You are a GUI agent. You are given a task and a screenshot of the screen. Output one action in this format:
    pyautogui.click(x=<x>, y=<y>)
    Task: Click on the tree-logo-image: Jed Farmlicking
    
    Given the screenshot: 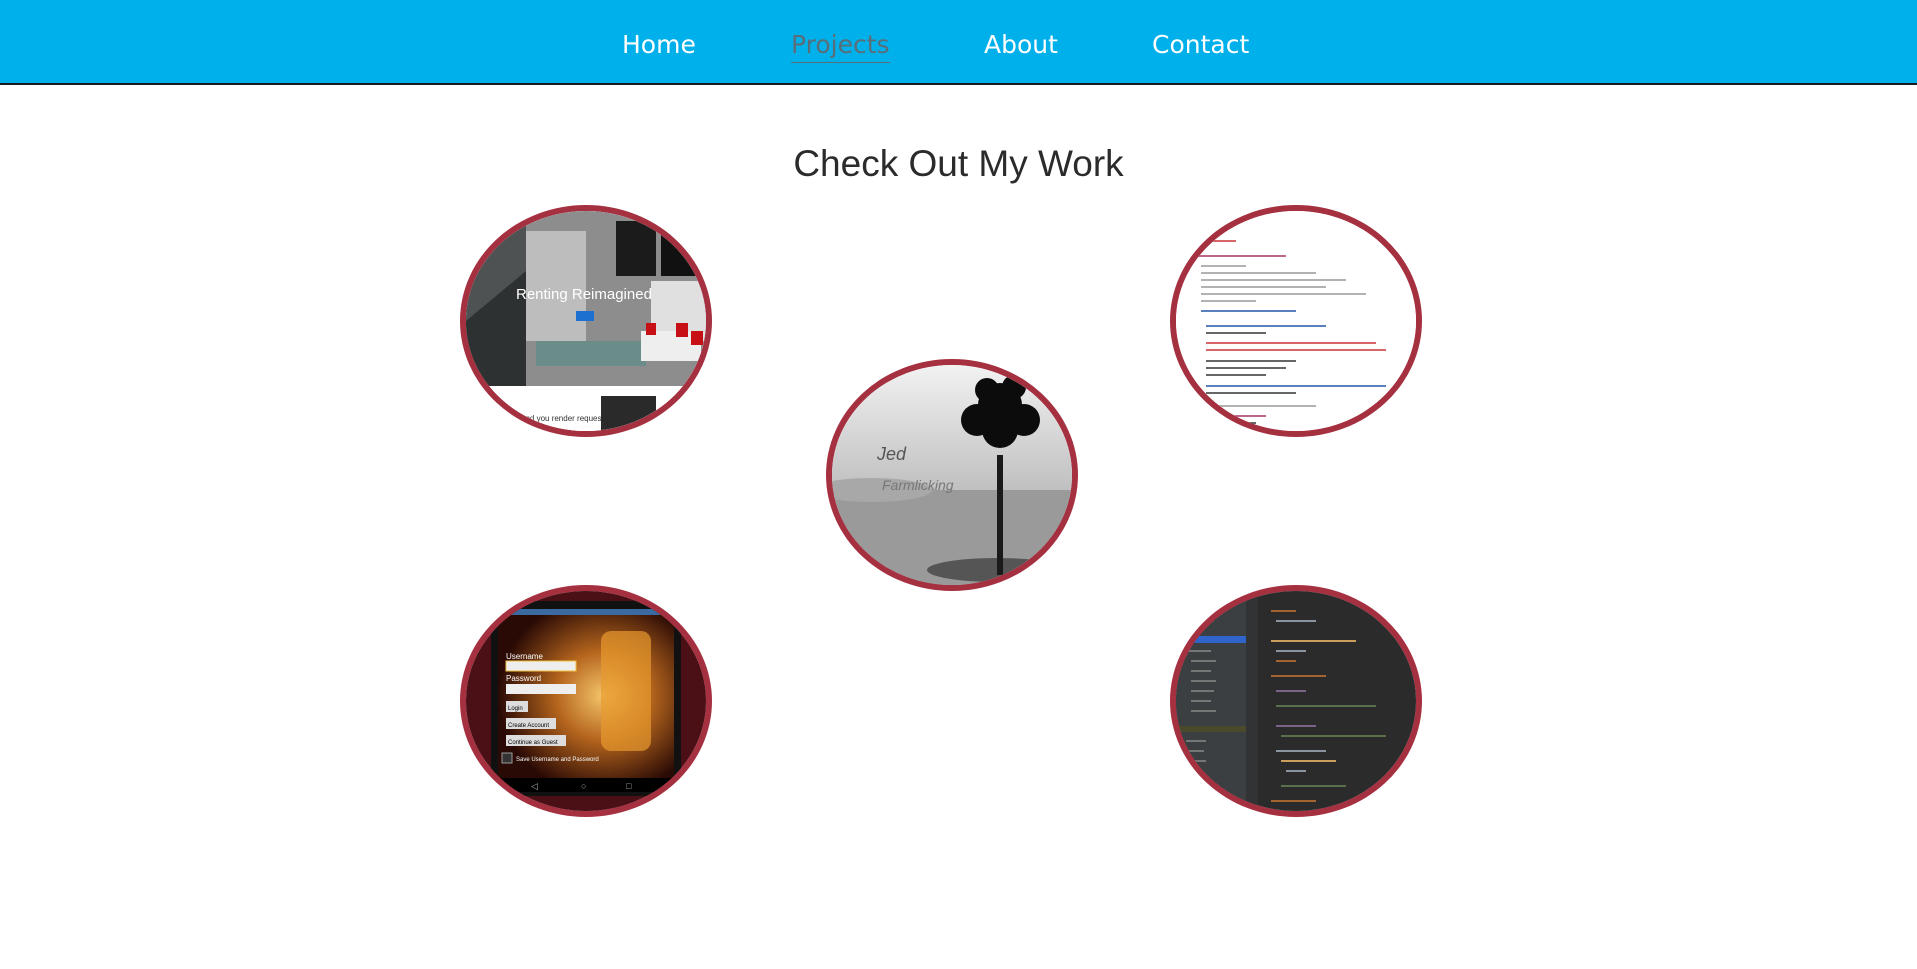 What is the action you would take?
    pyautogui.click(x=952, y=475)
    